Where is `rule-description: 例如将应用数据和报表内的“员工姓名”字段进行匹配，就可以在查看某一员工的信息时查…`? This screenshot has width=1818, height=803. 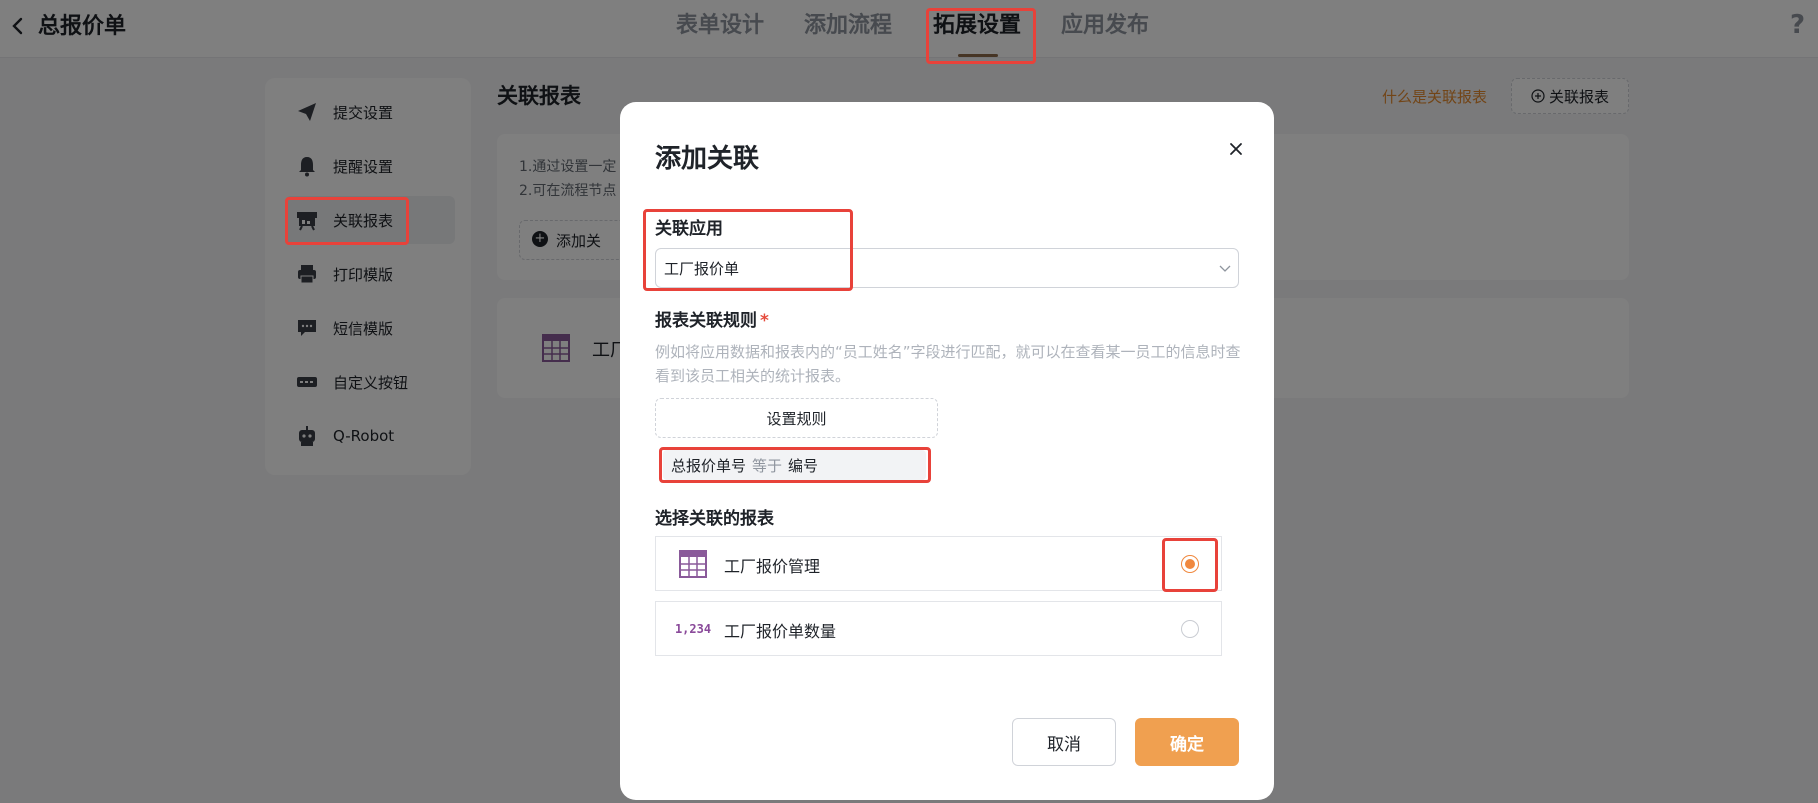
rule-description: 例如将应用数据和报表内的“员工姓名”字段进行匹配，就可以在查看某一员工的信息时查… is located at coordinates (948, 364).